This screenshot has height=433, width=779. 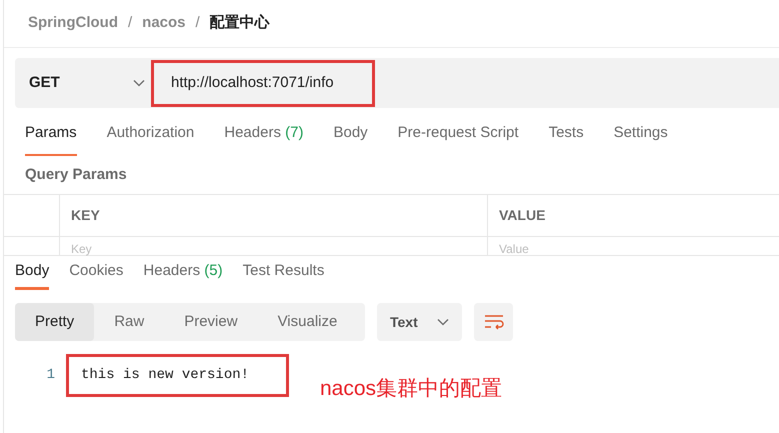 I want to click on view-mode-tab: Raw, so click(x=129, y=322).